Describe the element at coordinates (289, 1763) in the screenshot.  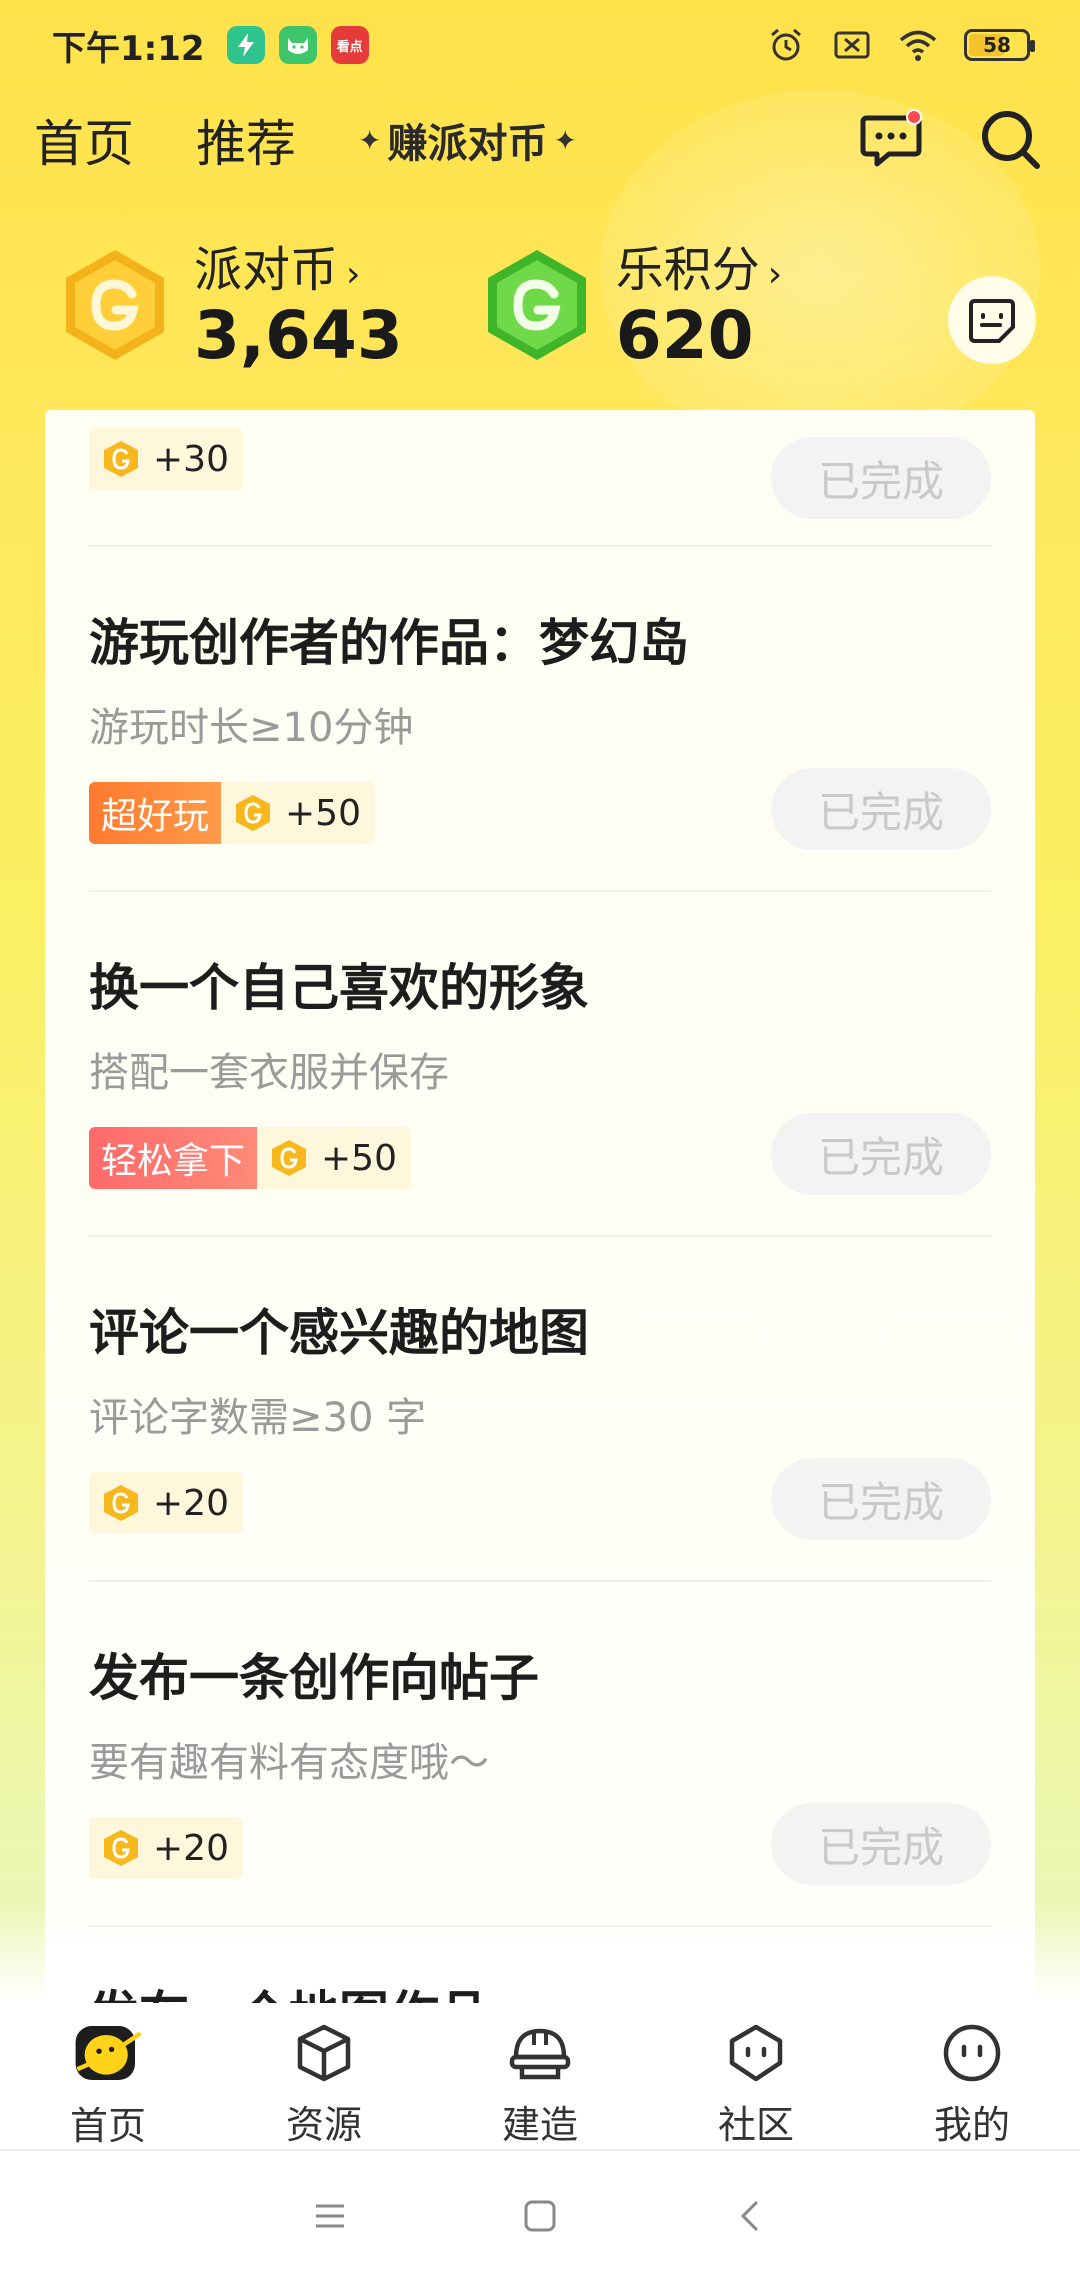
I see `task-subtitle: 要有趣有料有态度哦～` at that location.